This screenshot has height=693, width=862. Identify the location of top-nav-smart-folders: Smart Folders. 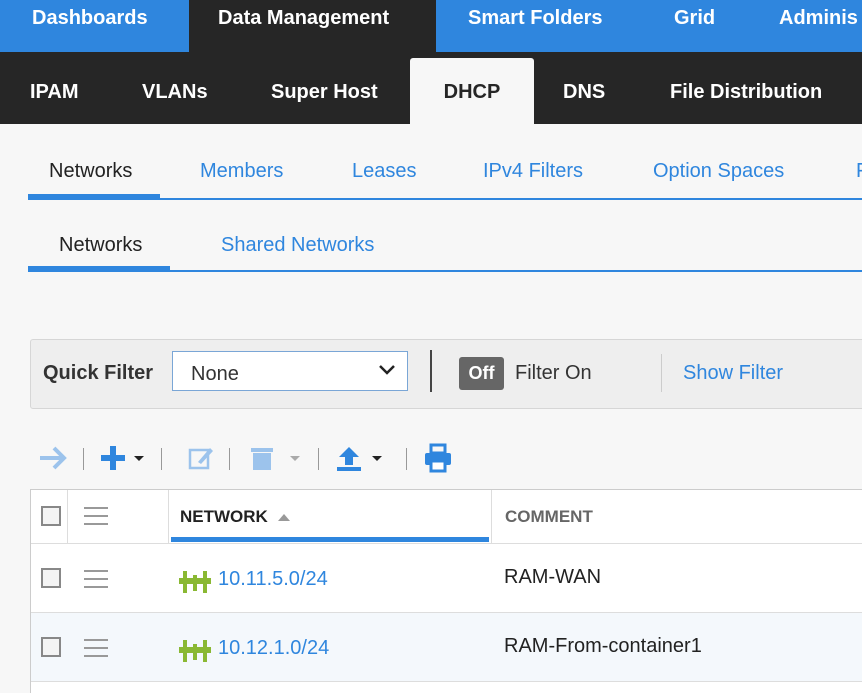
(535, 26).